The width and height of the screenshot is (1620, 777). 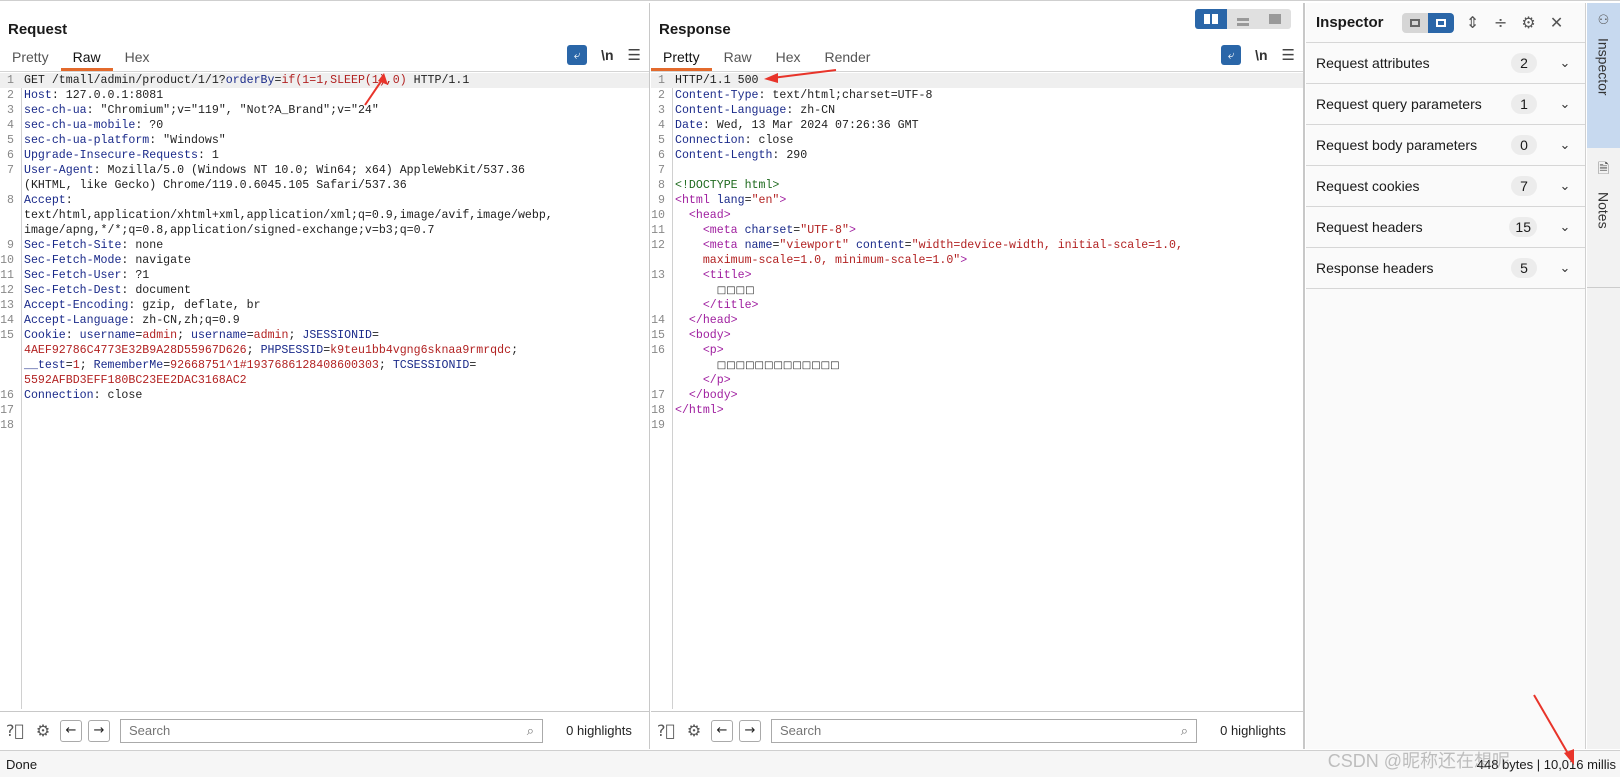 What do you see at coordinates (689, 125) in the screenshot?
I see `code-token: Date` at bounding box center [689, 125].